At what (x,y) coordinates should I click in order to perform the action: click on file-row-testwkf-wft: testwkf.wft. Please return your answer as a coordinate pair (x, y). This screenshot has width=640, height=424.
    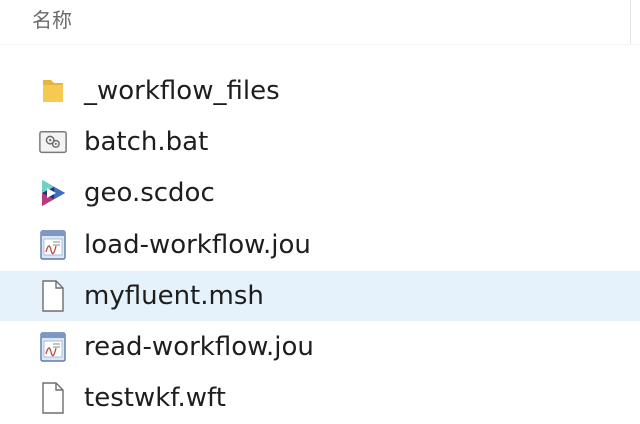
    Looking at the image, I should click on (320, 398).